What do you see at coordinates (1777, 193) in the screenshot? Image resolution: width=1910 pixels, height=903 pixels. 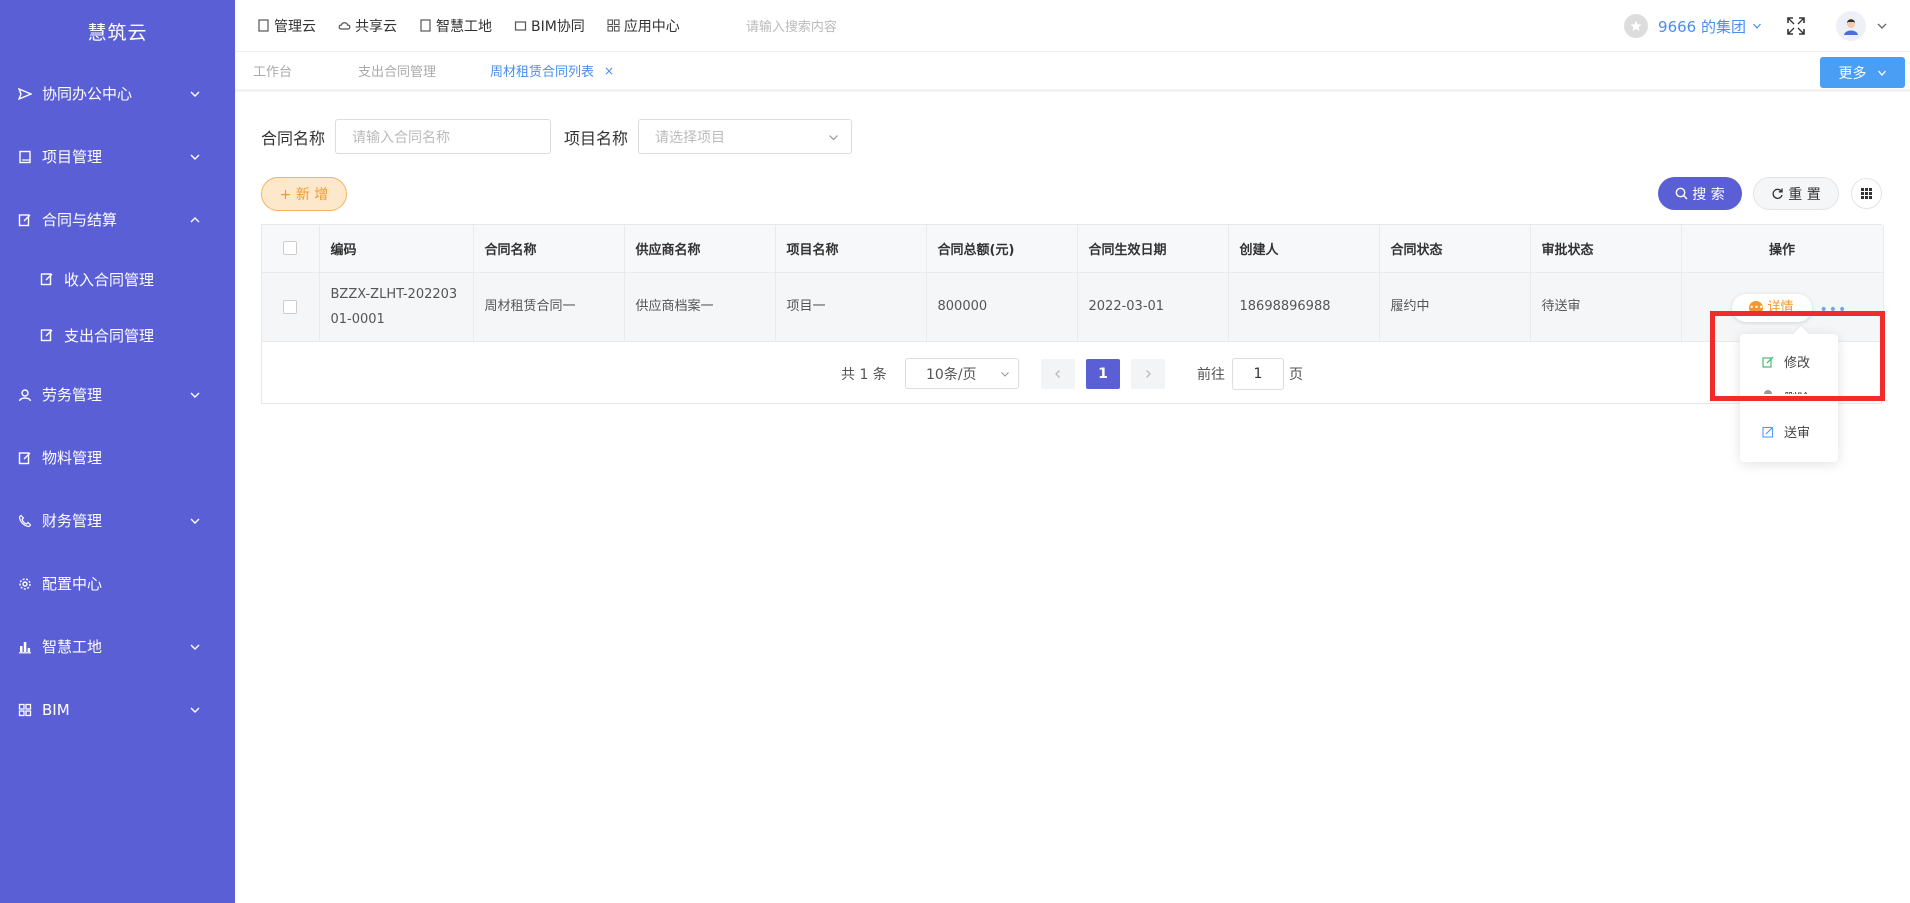 I see `refresh-icon` at bounding box center [1777, 193].